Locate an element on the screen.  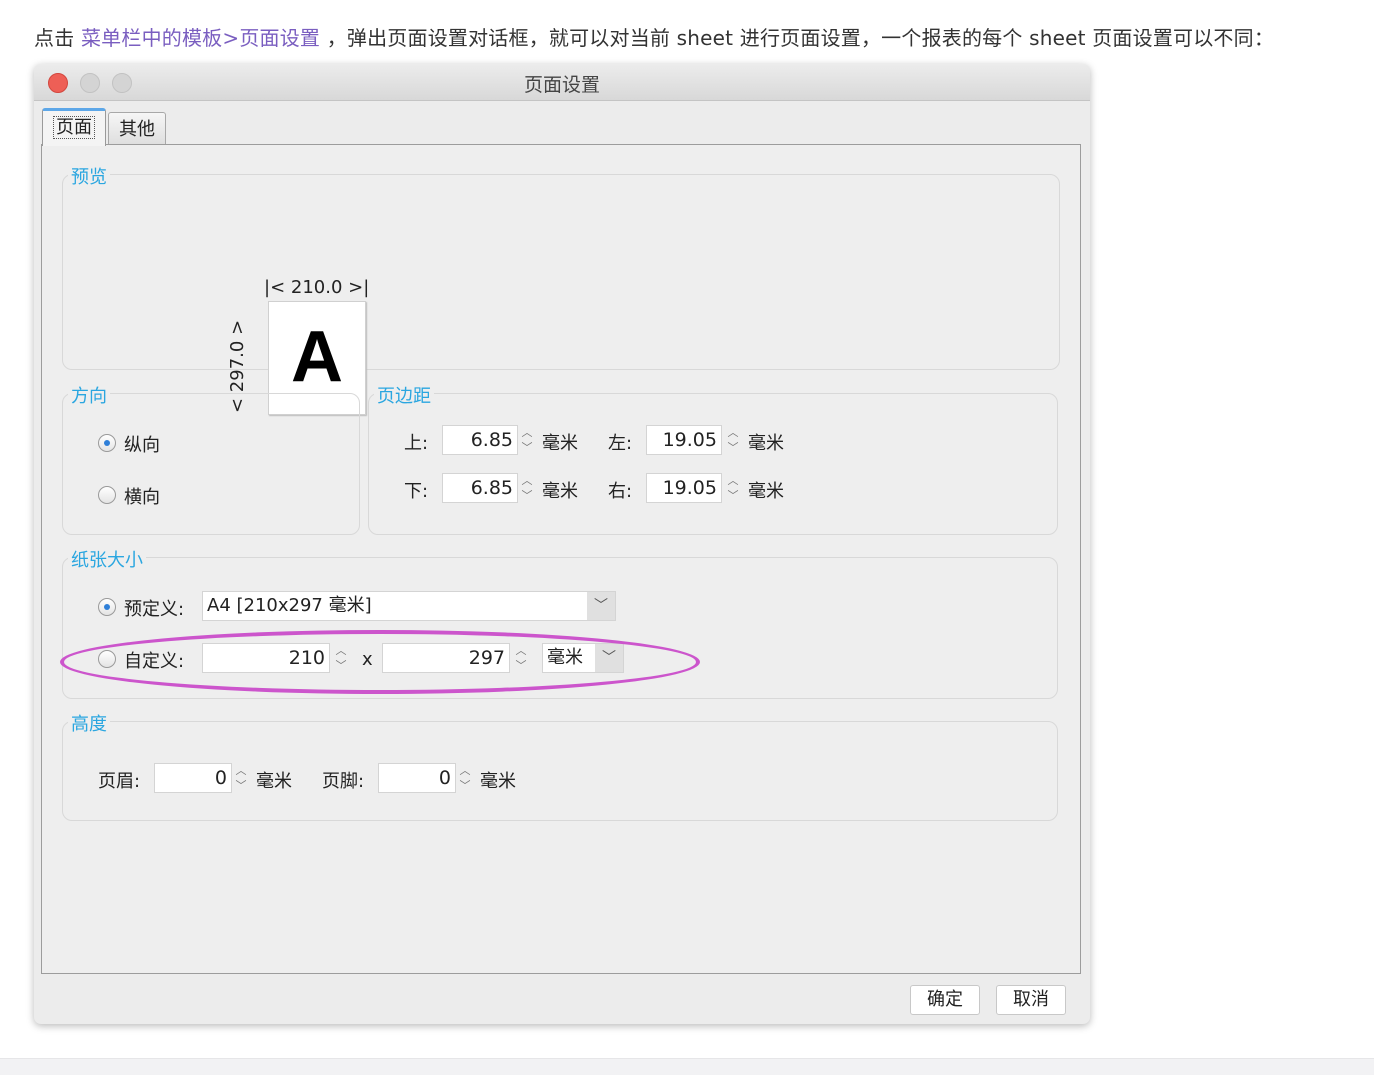
tab-page-label: 页面 is located at coordinates (74, 127).